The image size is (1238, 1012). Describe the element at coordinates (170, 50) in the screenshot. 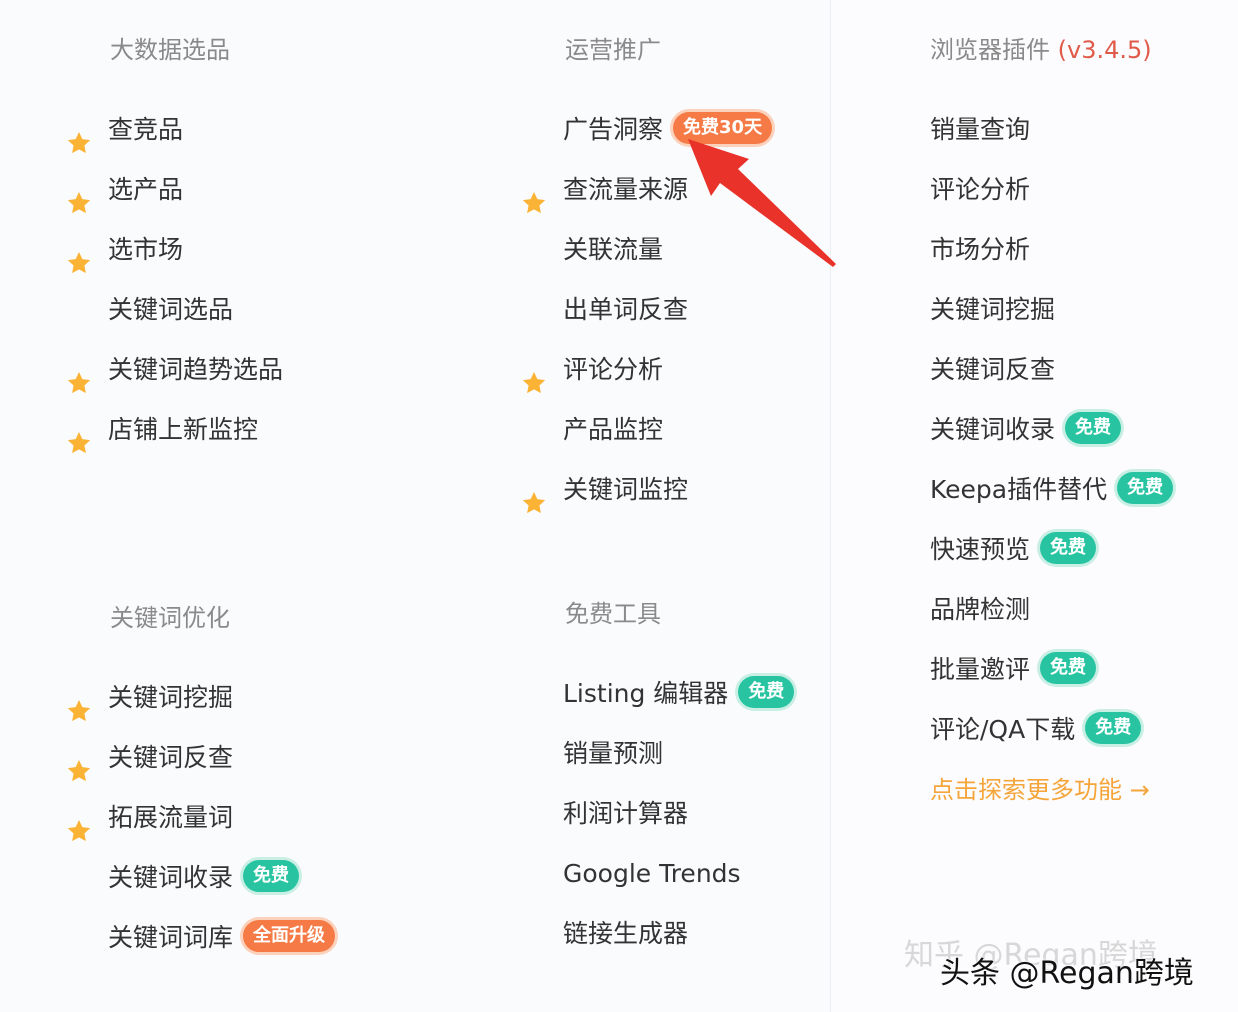

I see `section-title: 大数据选品` at that location.